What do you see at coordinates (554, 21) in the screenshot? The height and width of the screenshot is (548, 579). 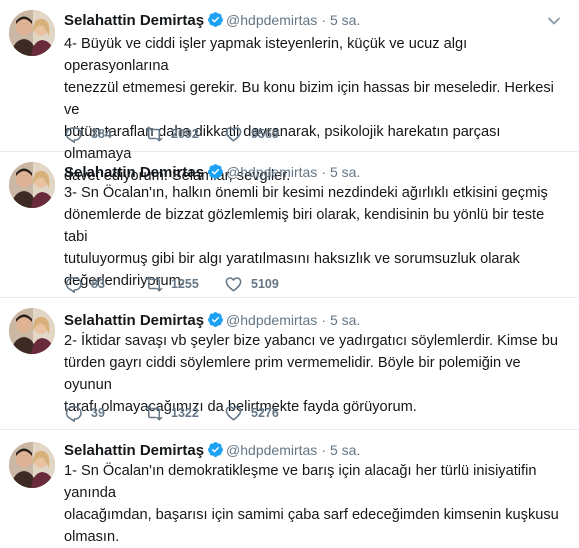 I see `chevron-down-icon` at bounding box center [554, 21].